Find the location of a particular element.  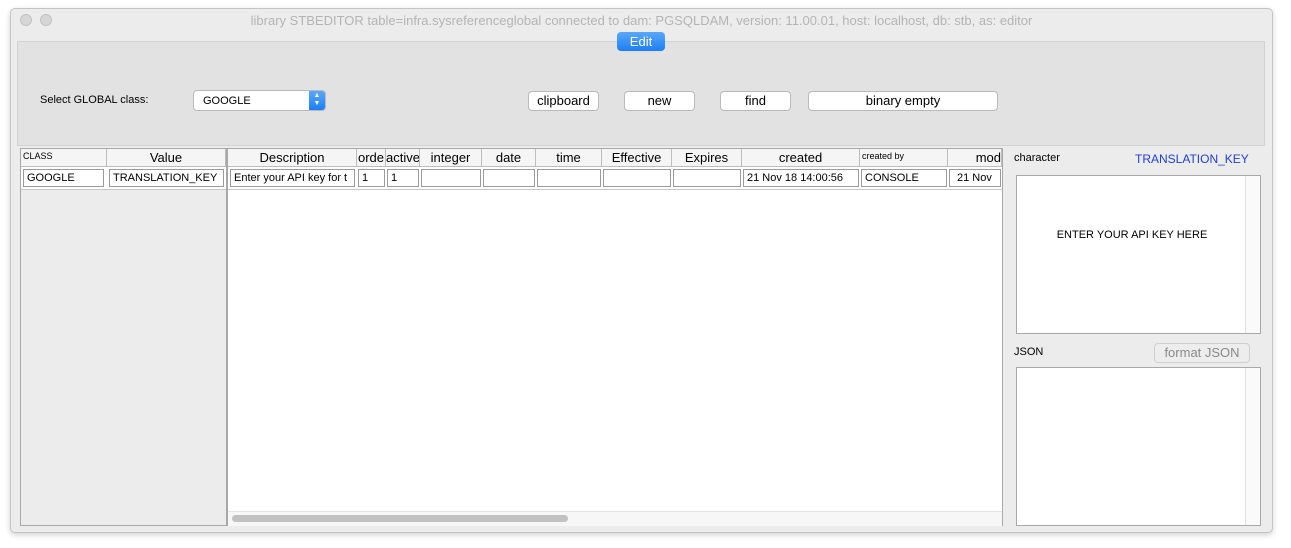

updown-arrows-icon: ▲ ▼ is located at coordinates (317, 100).